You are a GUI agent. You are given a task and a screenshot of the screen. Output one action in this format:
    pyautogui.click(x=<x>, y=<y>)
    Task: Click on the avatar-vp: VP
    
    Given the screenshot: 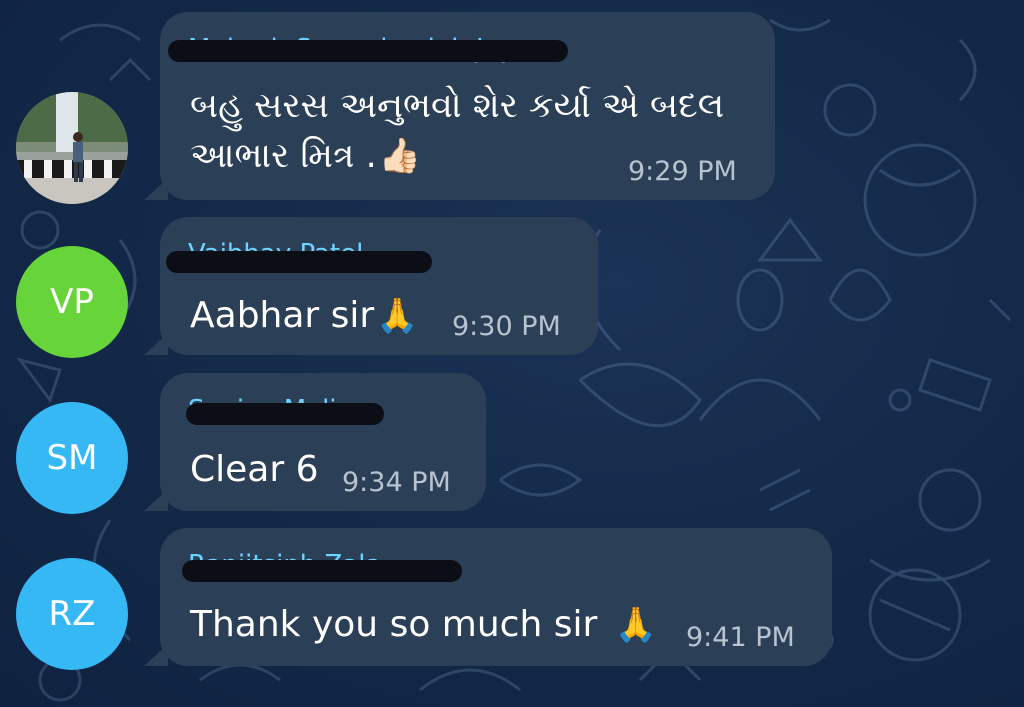 What is the action you would take?
    pyautogui.click(x=72, y=302)
    